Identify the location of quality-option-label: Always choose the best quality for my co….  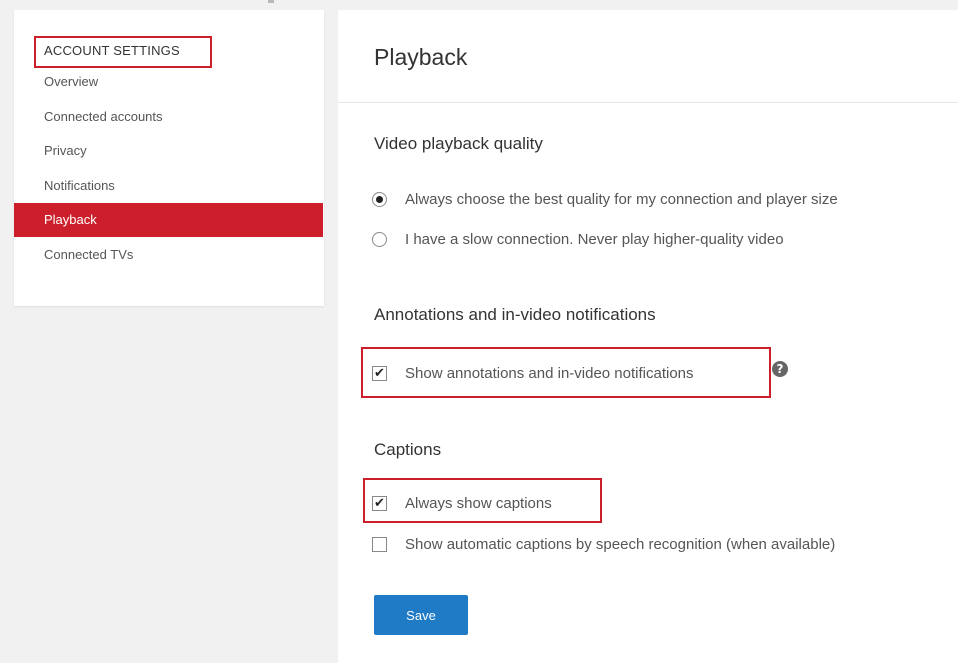
(621, 199).